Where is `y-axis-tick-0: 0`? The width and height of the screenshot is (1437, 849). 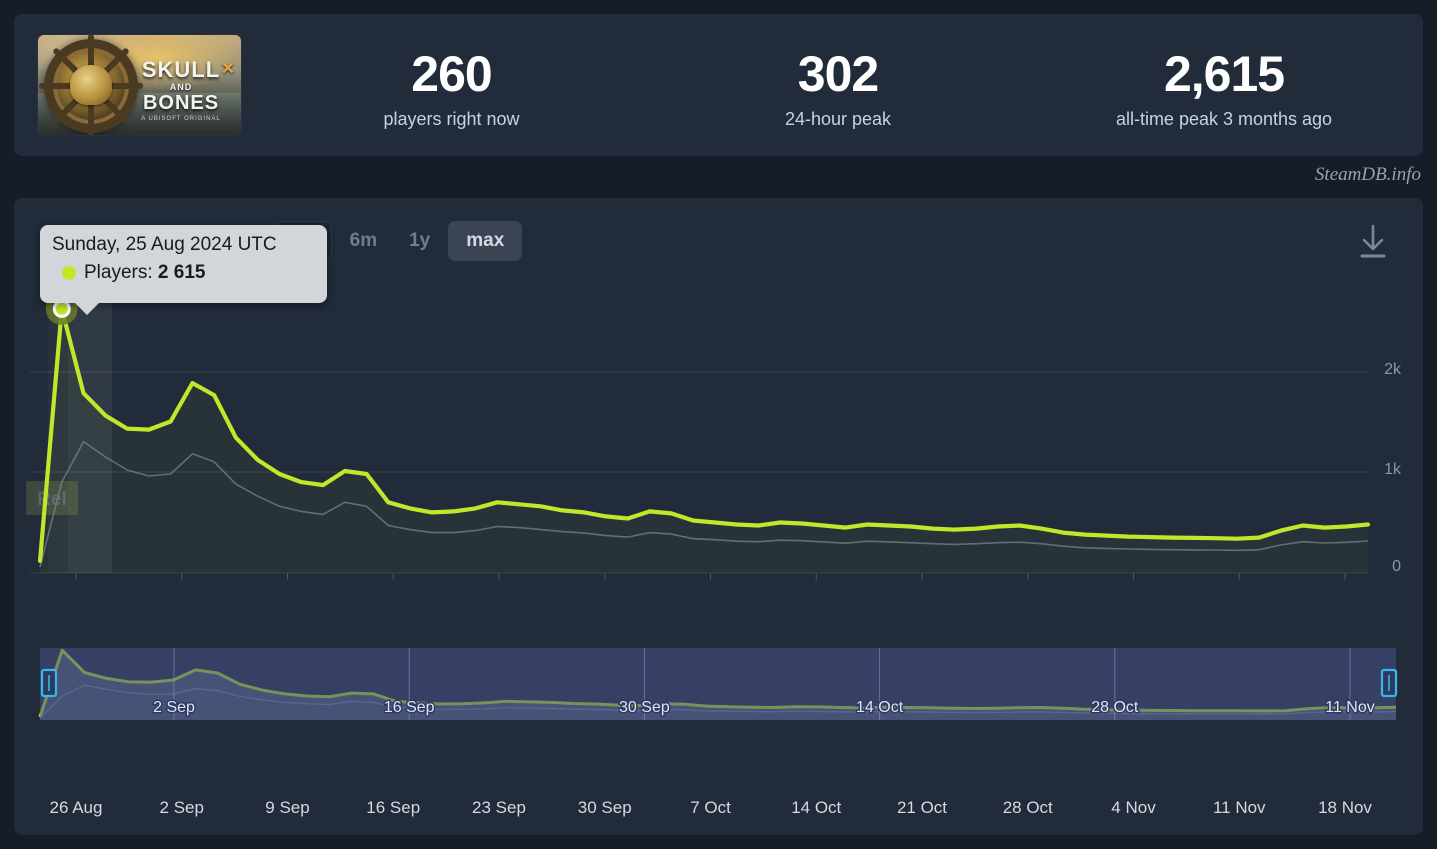
y-axis-tick-0: 0 is located at coordinates (1396, 566).